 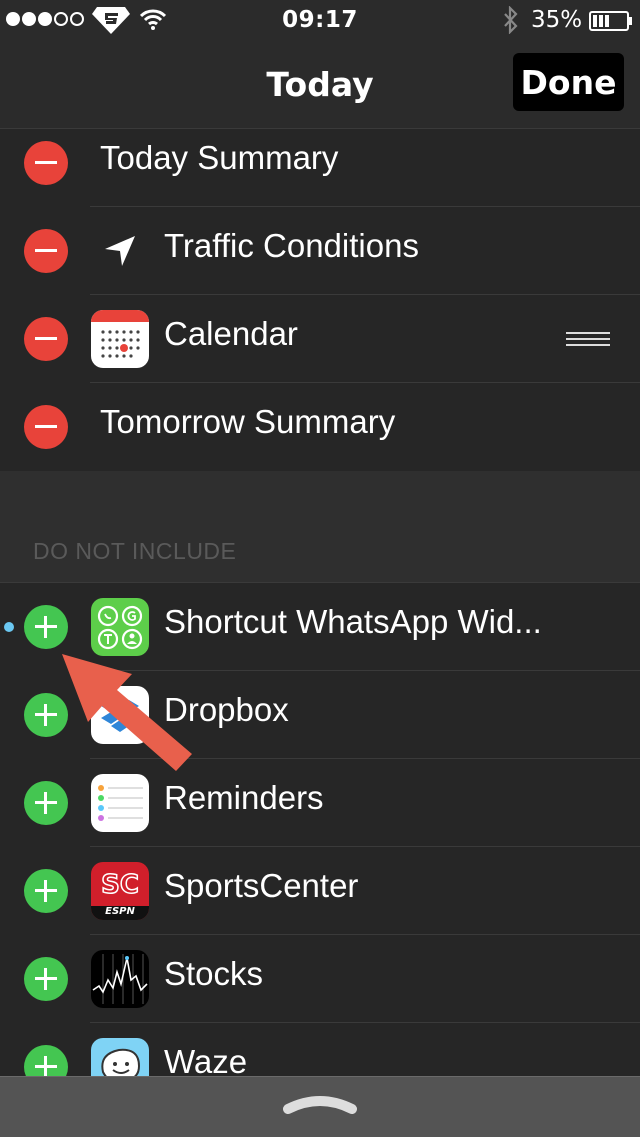 I want to click on widget-row-reminders: Reminders, so click(x=320, y=803).